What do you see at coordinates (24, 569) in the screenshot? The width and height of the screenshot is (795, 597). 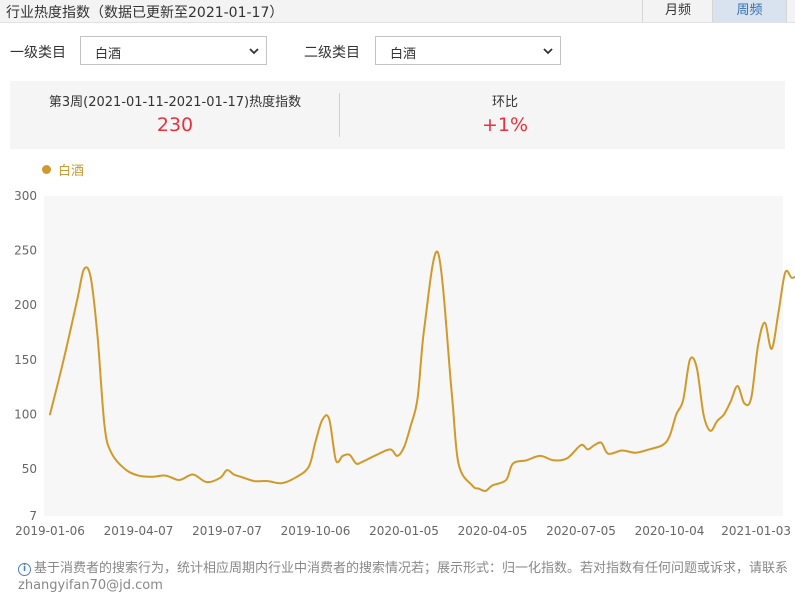 I see `info-icon: i` at bounding box center [24, 569].